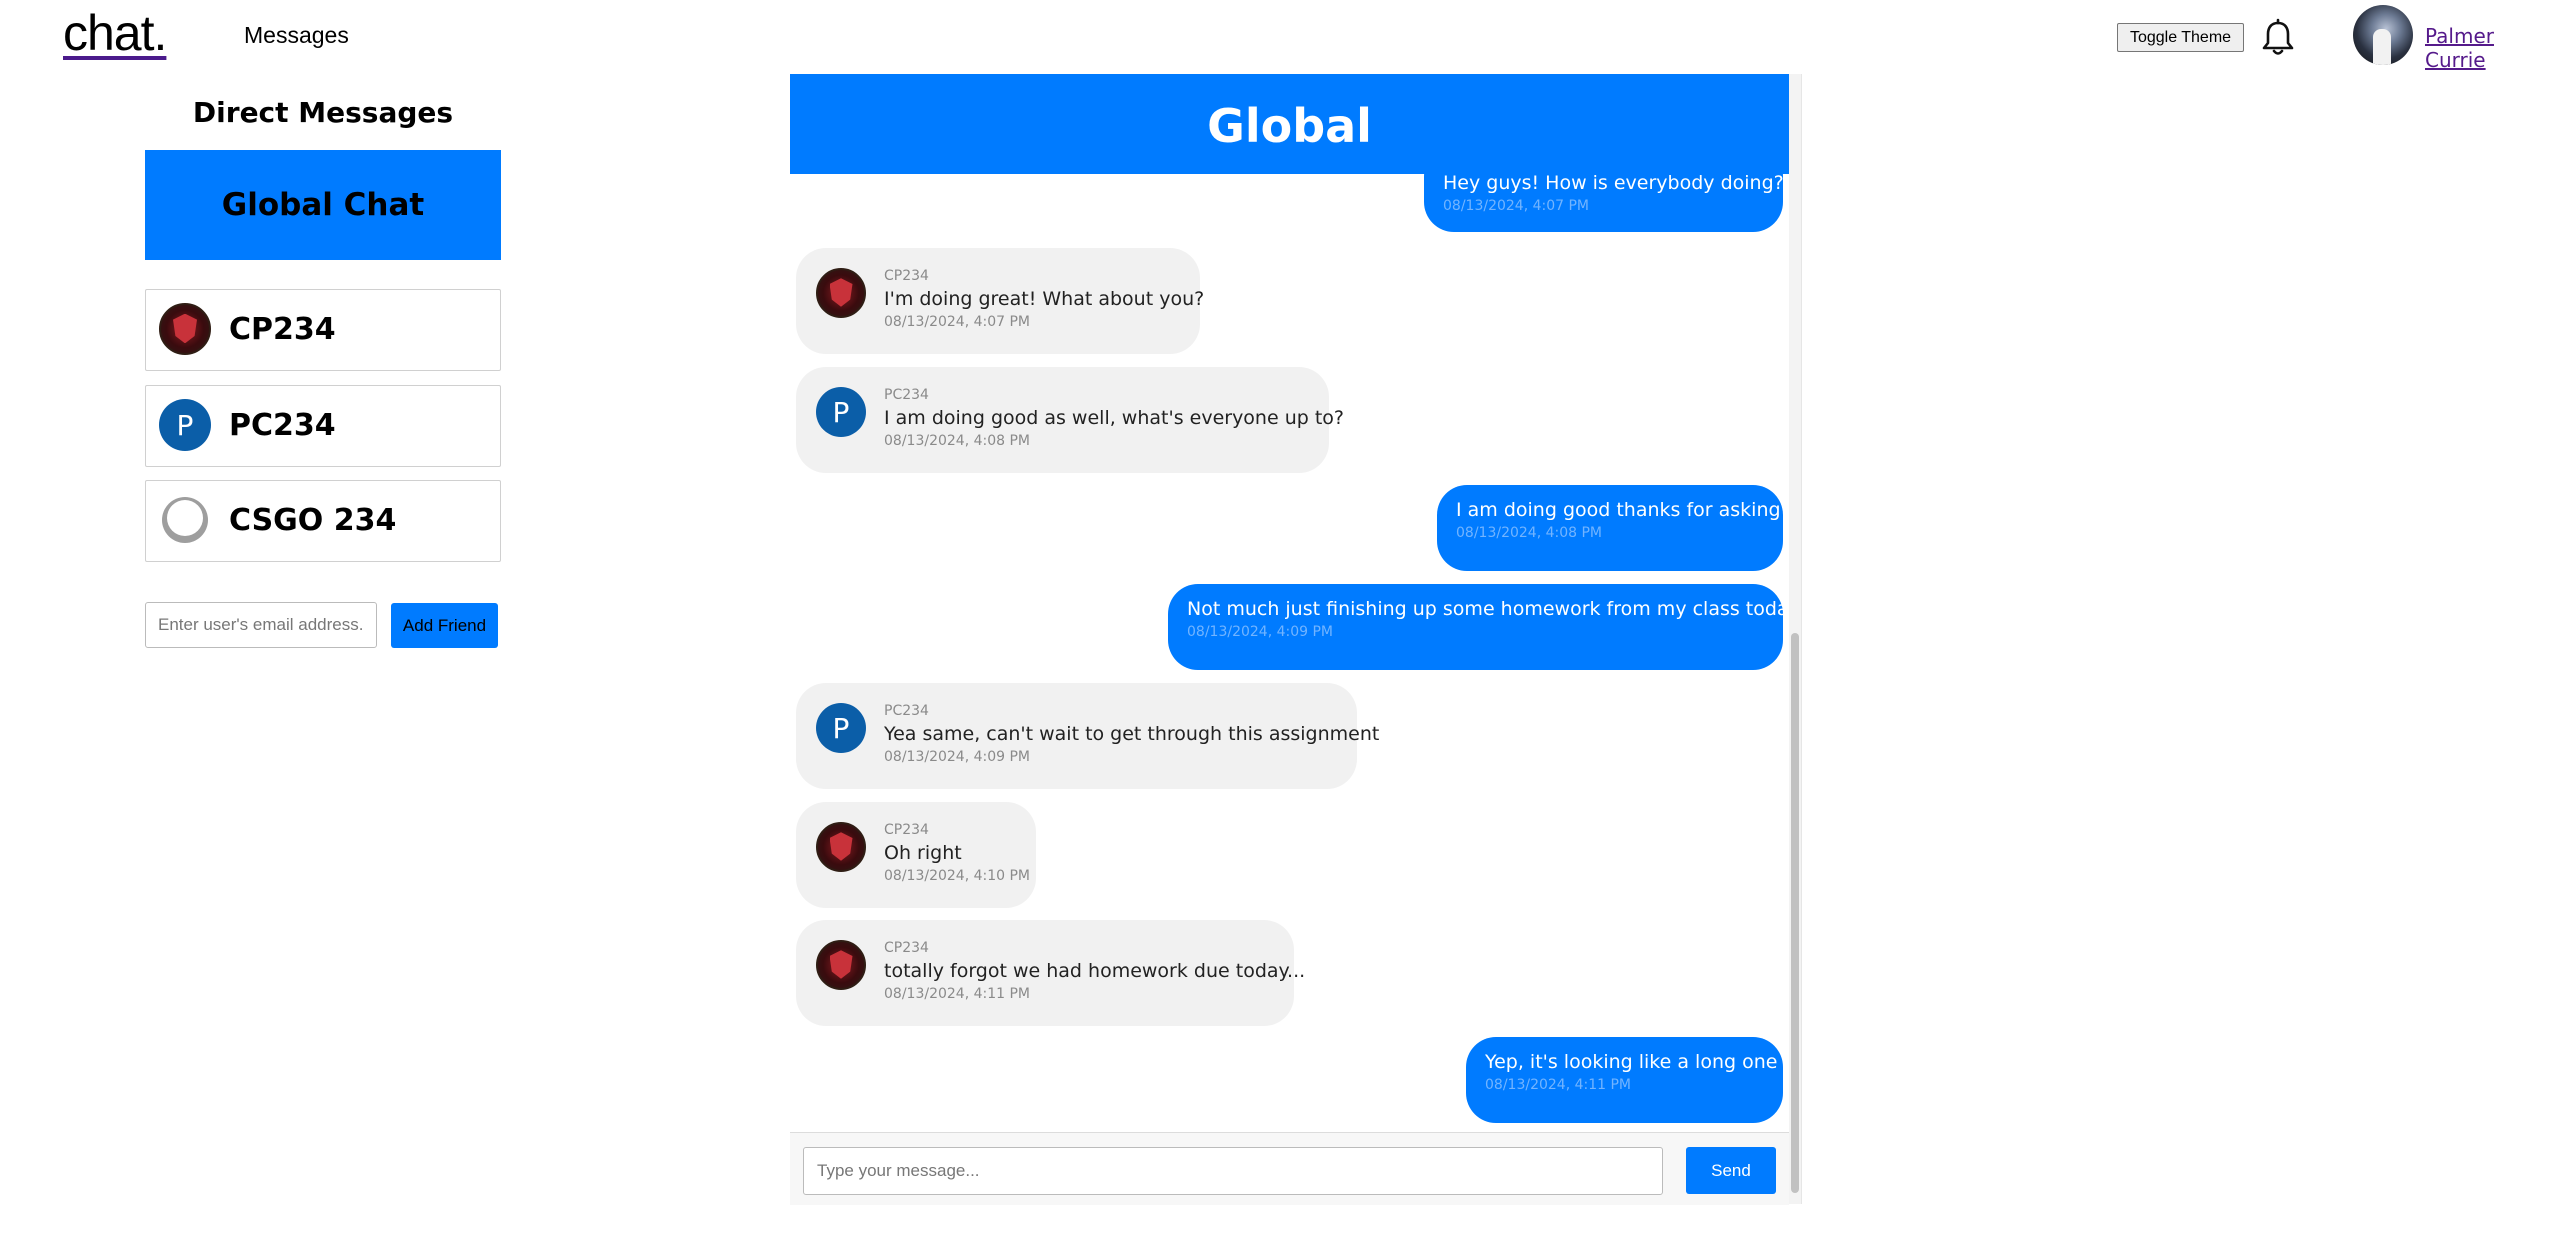 This screenshot has width=2558, height=1233. I want to click on user-profile-link: Palmer Currie, so click(2491, 48).